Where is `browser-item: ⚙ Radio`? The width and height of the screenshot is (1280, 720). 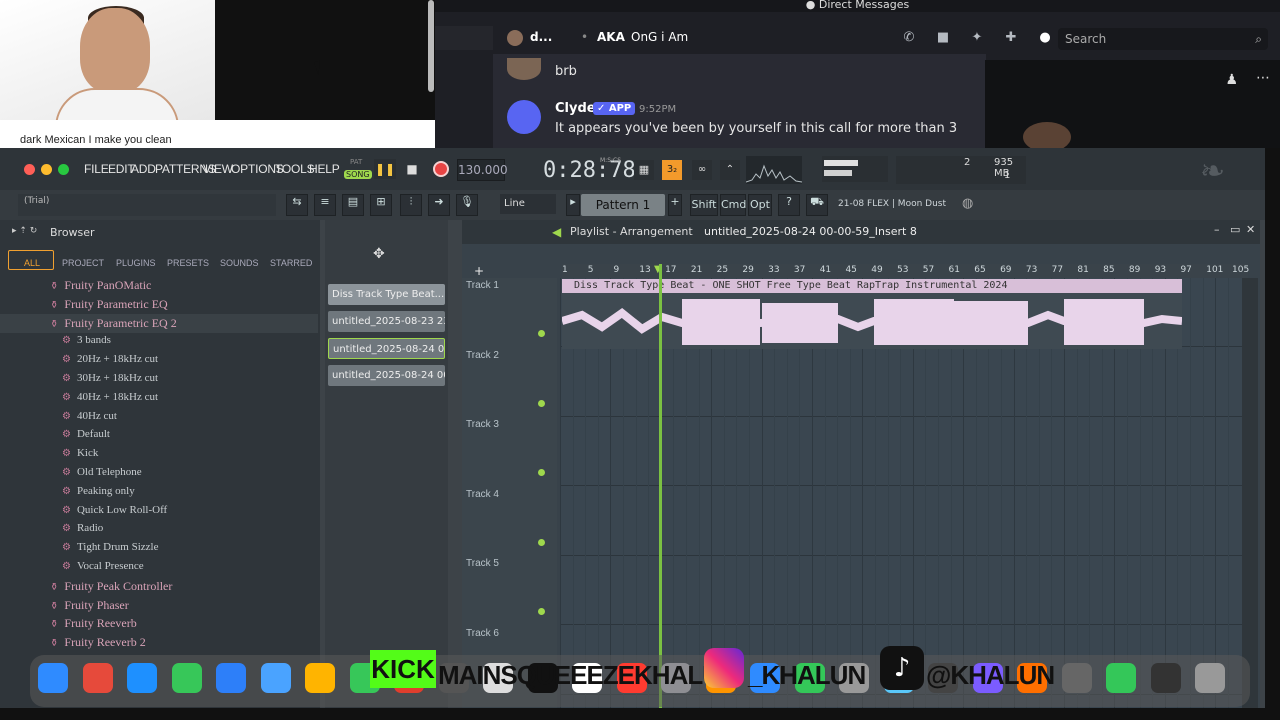 browser-item: ⚙ Radio is located at coordinates (82, 528).